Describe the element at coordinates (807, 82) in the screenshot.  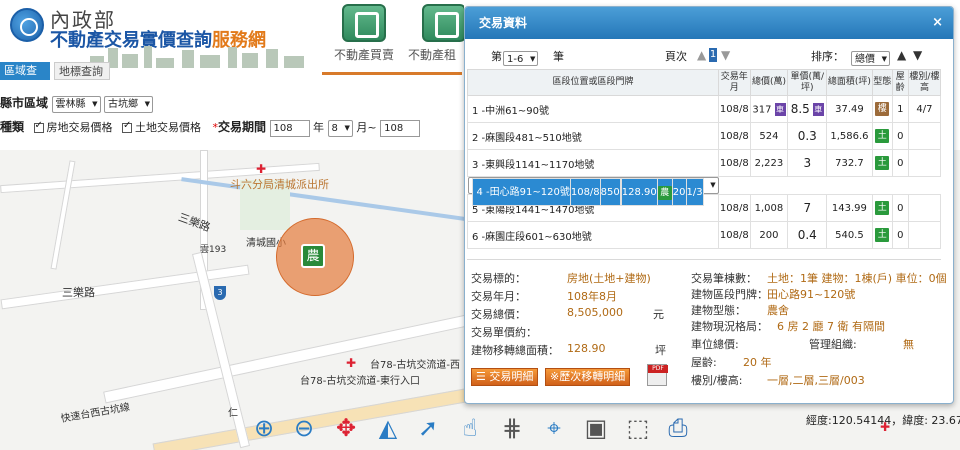
I see `col-header: 單價(萬/坪)` at that location.